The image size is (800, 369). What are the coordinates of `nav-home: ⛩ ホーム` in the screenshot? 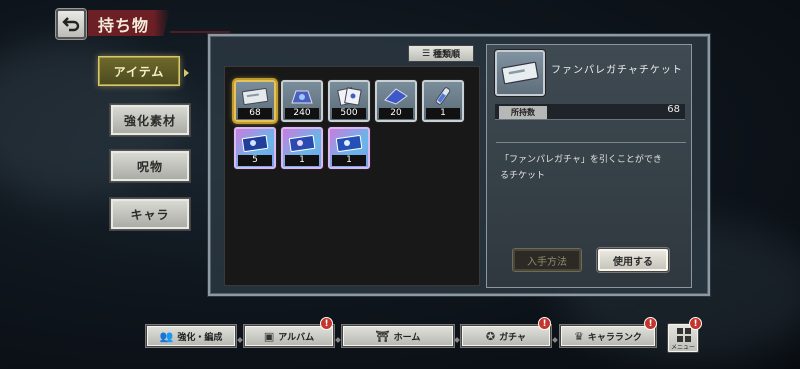 It's located at (398, 336).